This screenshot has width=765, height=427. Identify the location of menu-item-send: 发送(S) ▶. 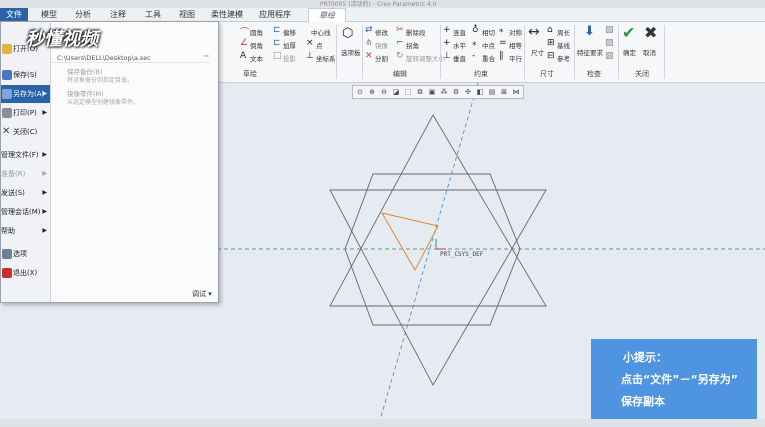
(25, 193).